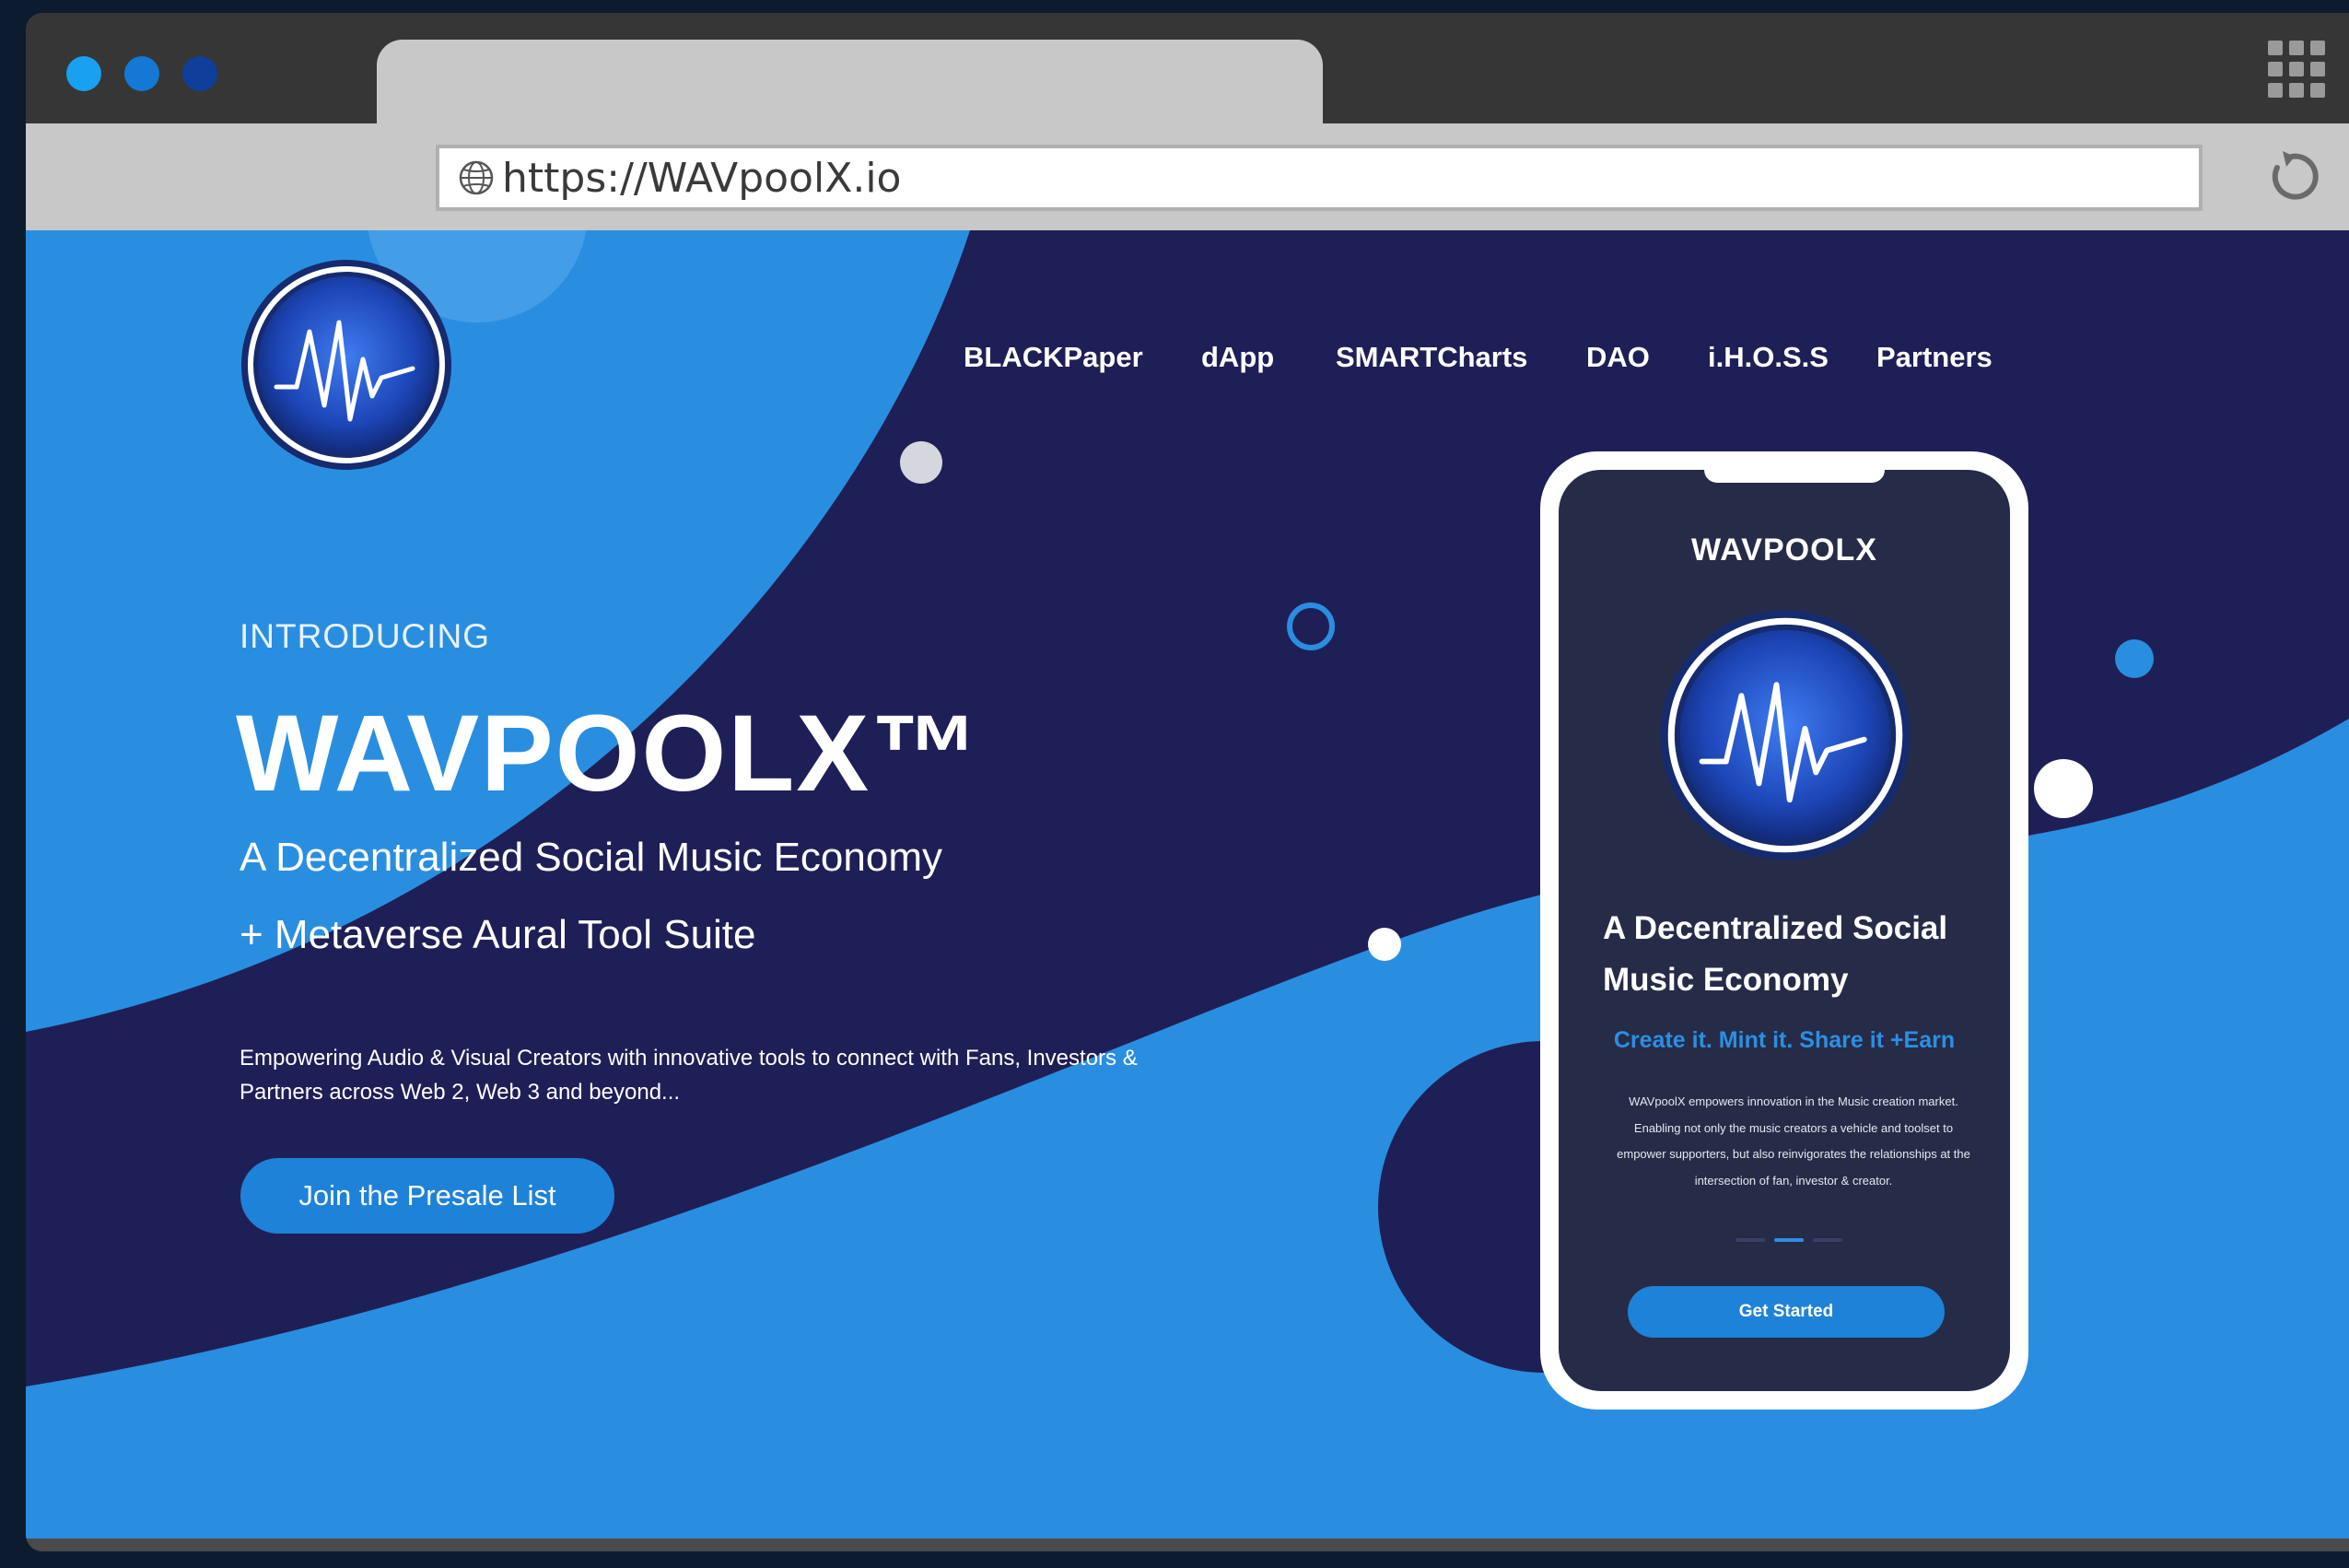  I want to click on address-bar: https://WAVpoolX.io, so click(1319, 178).